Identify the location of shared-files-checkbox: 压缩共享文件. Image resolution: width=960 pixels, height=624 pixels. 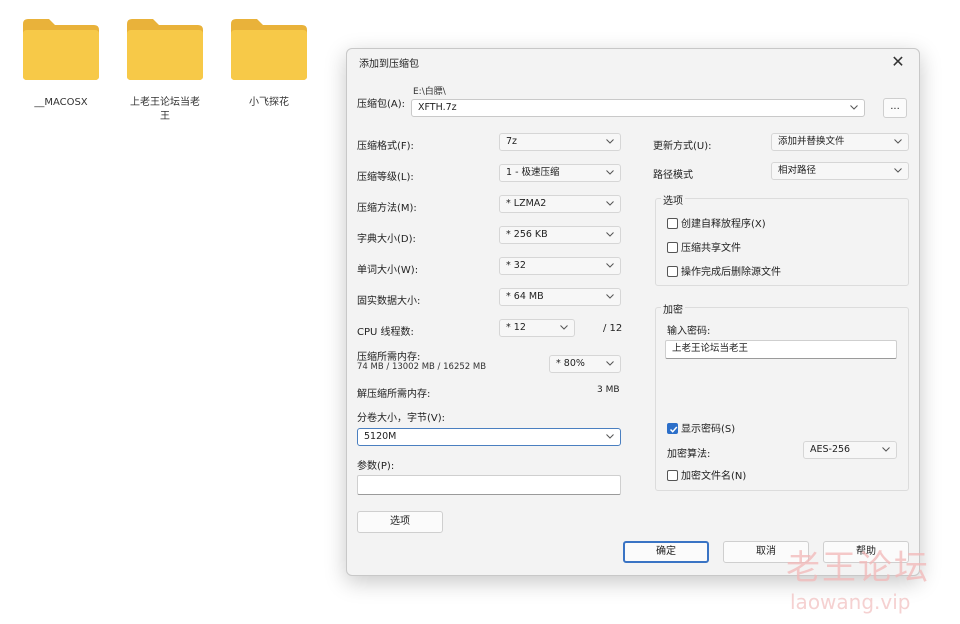
(704, 246).